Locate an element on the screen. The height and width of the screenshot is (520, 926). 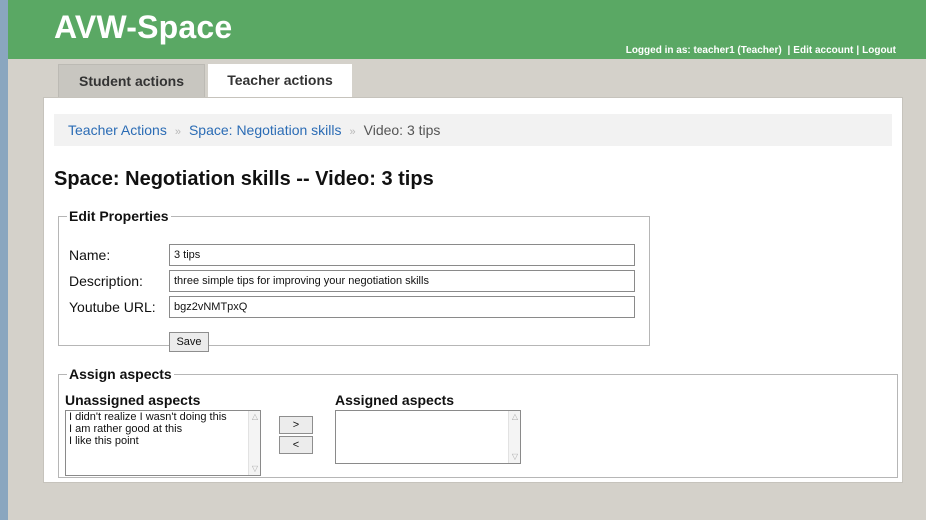
description-field is located at coordinates (402, 281).